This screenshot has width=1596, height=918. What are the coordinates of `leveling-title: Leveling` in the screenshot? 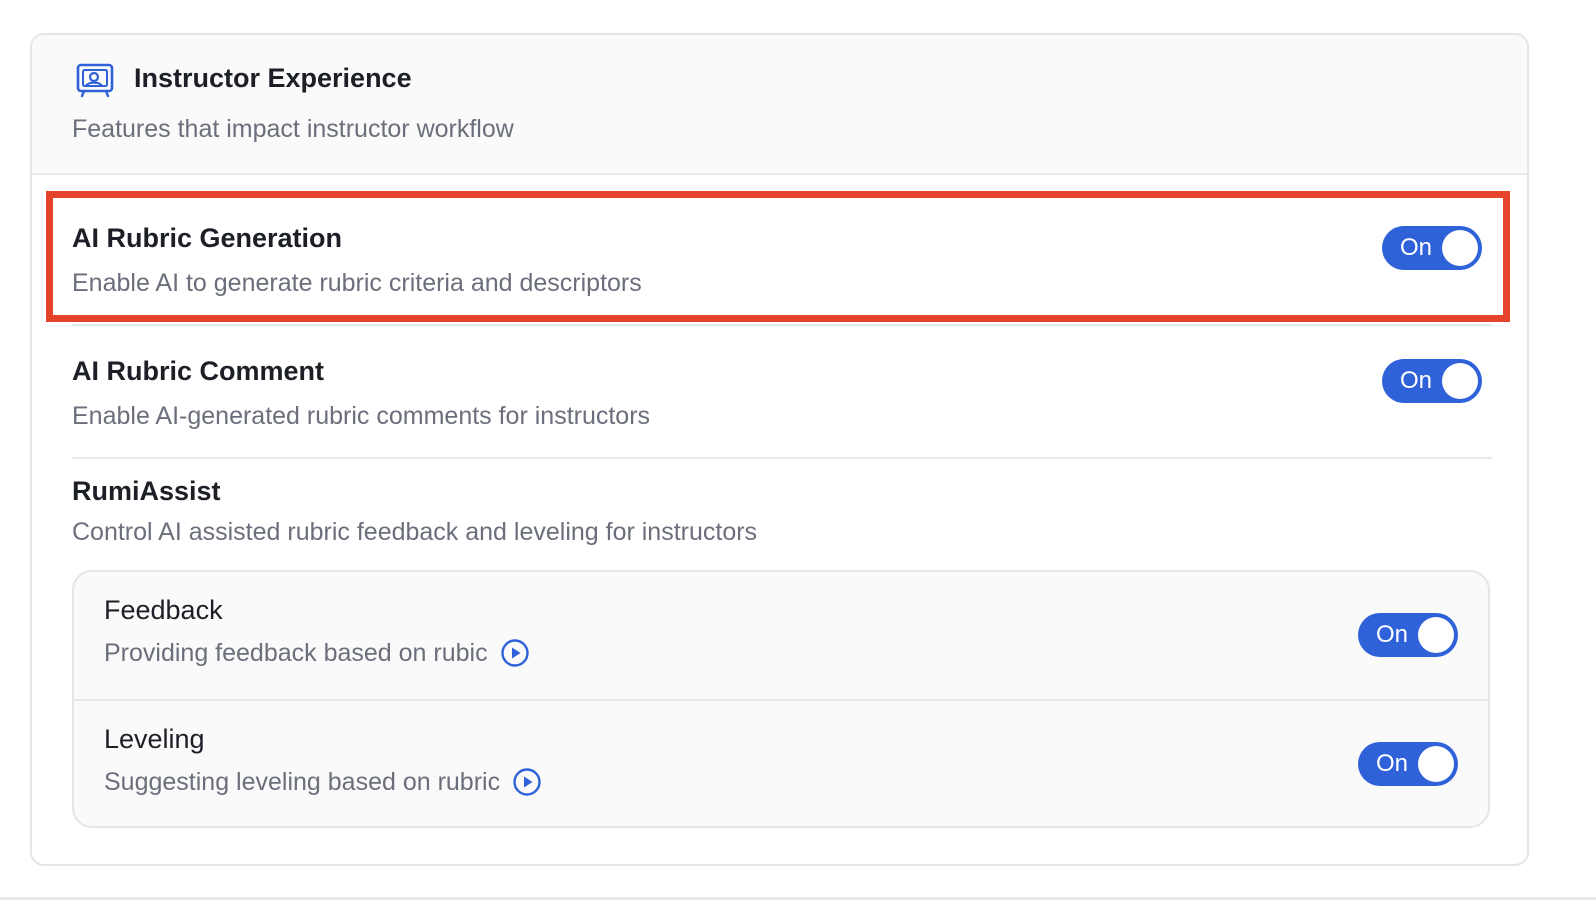 It's located at (154, 739).